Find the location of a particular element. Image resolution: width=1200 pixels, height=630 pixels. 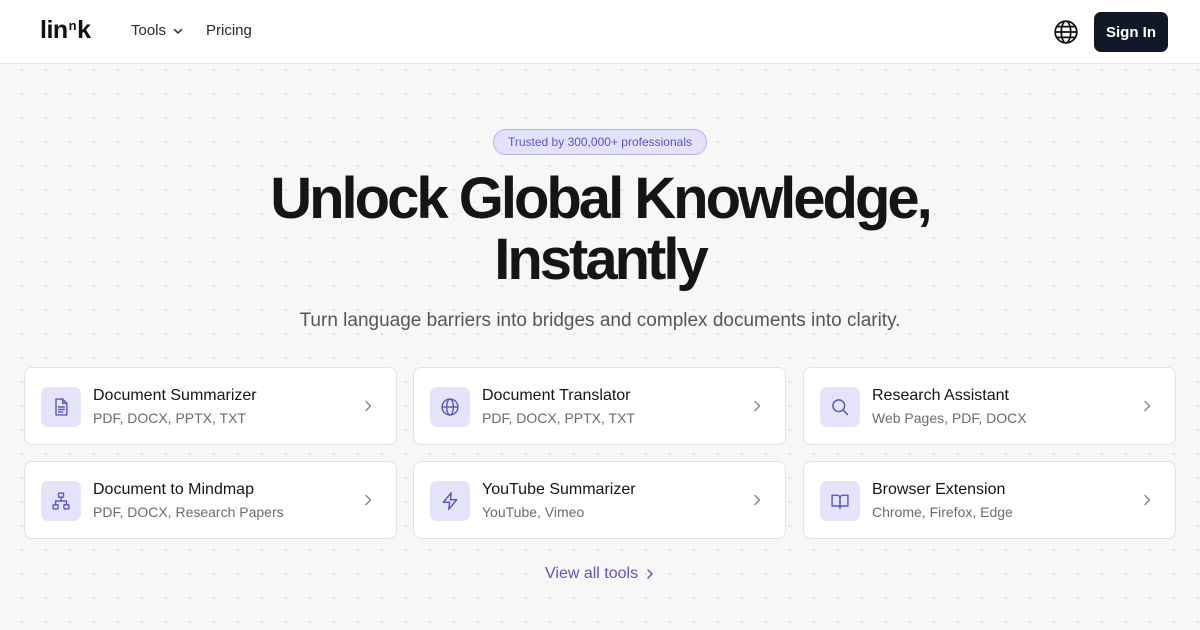

logo-text-superscript: n is located at coordinates (72, 25).